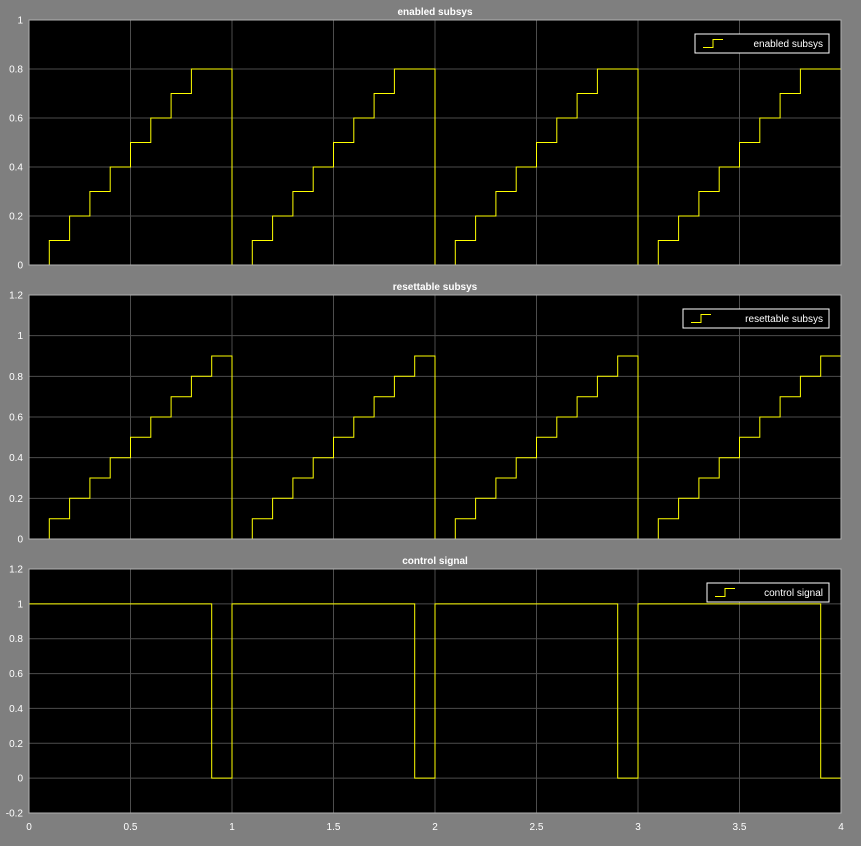 This screenshot has width=861, height=846. What do you see at coordinates (740, 827) in the screenshot?
I see `x-tick-label: 3.5` at bounding box center [740, 827].